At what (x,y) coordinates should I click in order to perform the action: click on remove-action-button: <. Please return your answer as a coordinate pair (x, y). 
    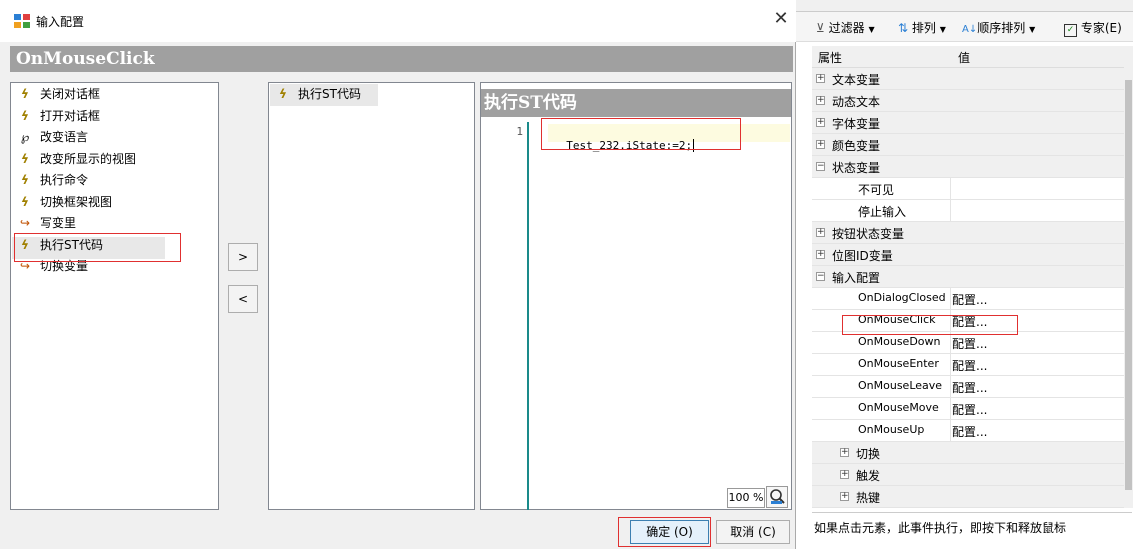
    Looking at the image, I should click on (243, 299).